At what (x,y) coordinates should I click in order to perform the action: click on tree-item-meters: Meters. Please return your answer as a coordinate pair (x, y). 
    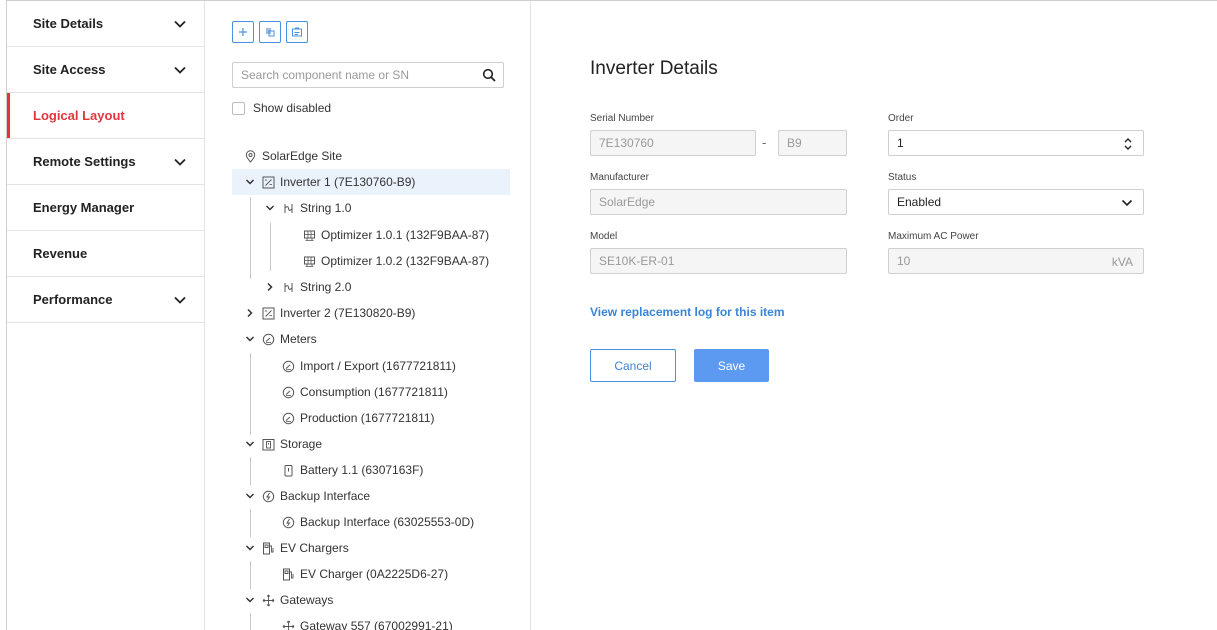
    Looking at the image, I should click on (280, 339).